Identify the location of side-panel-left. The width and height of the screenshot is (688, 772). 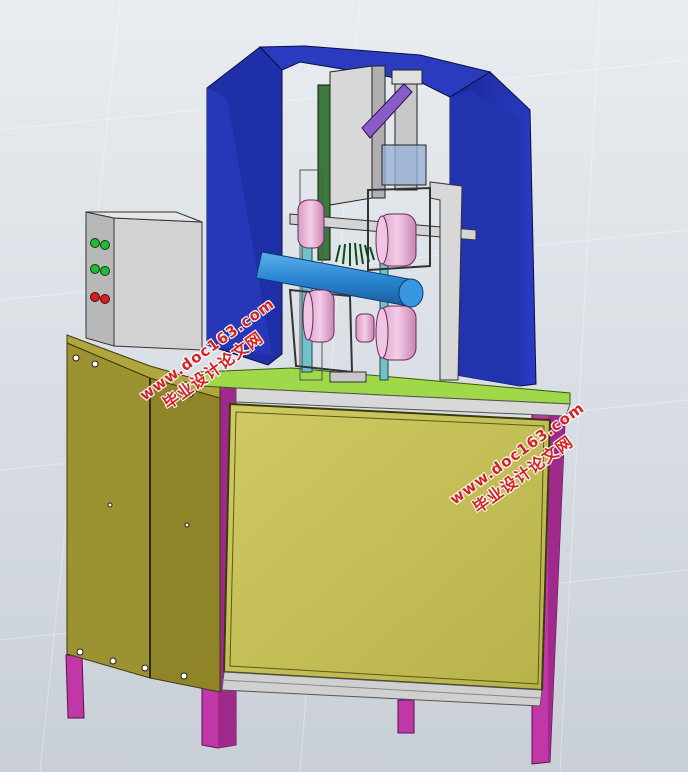
(108, 510).